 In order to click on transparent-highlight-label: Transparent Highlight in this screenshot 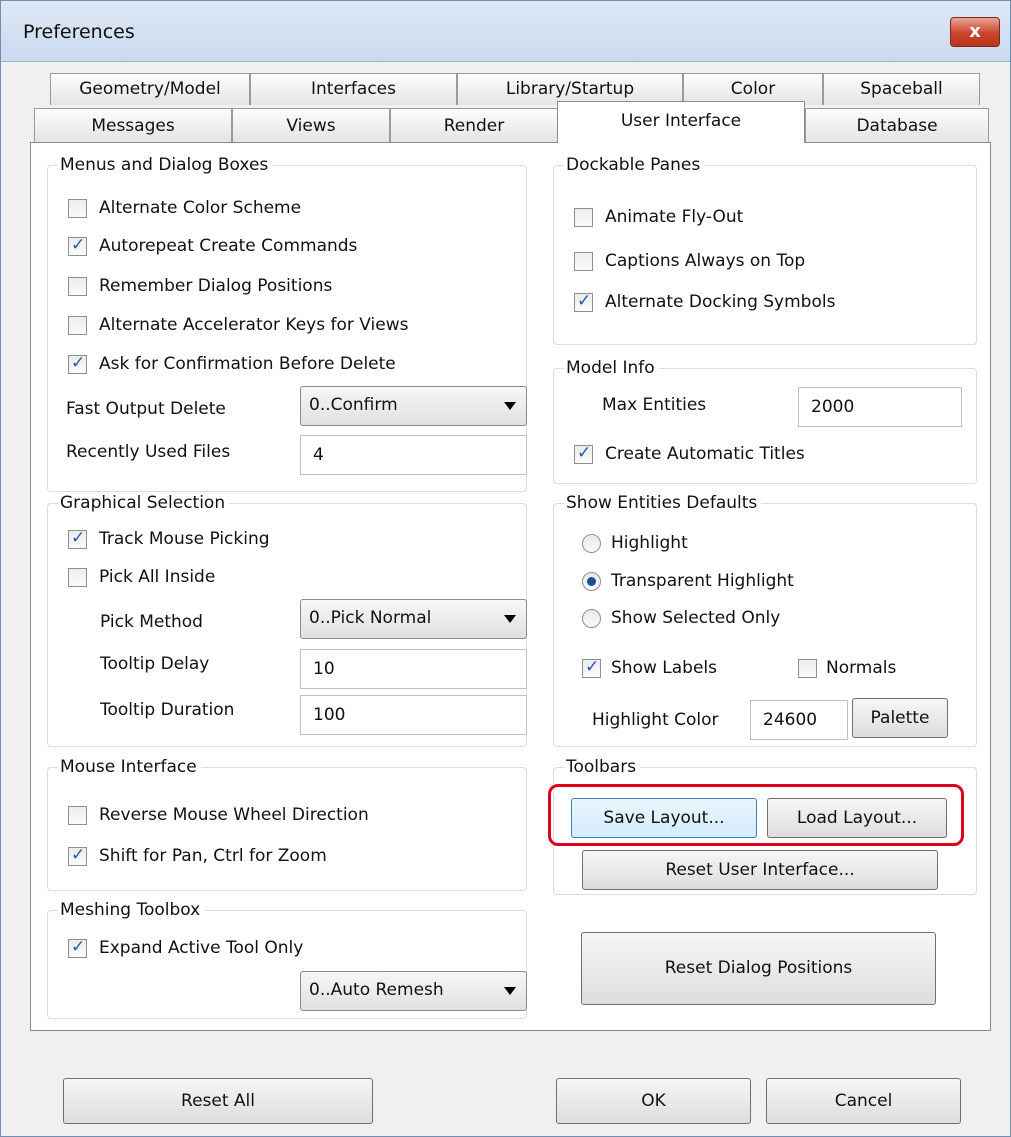, I will do `click(702, 581)`.